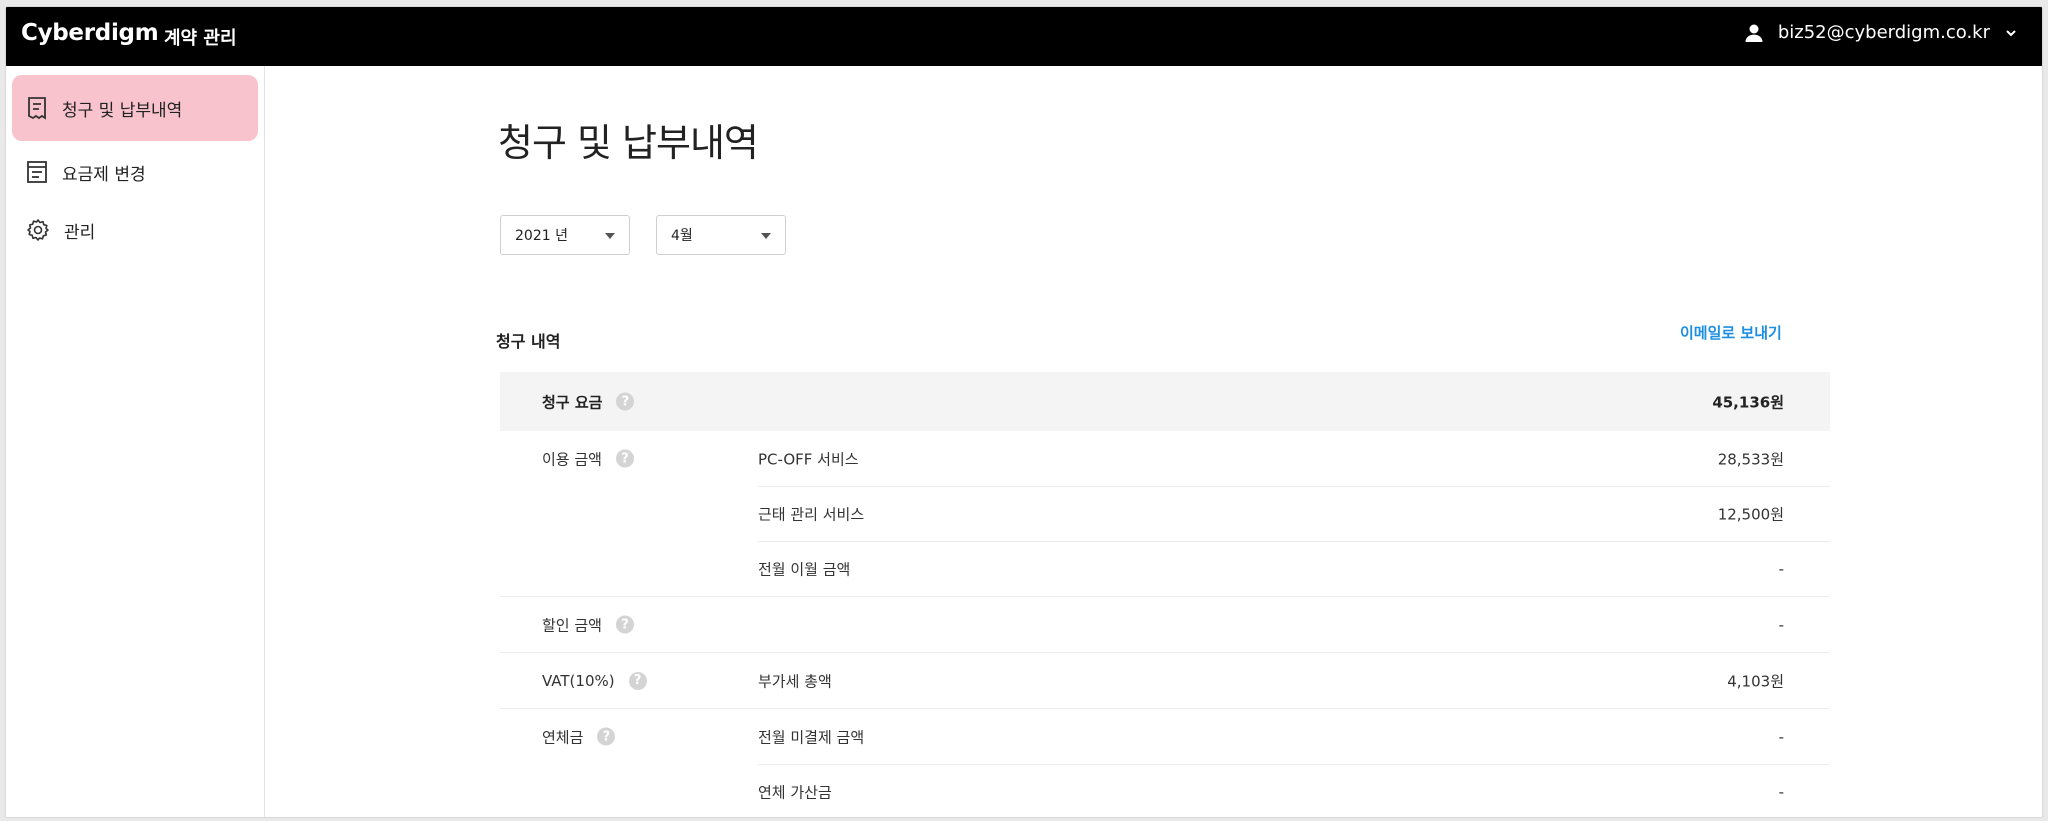 The height and width of the screenshot is (821, 2048). I want to click on table-row-carryover: 전월 이월 금액 -, so click(1165, 569).